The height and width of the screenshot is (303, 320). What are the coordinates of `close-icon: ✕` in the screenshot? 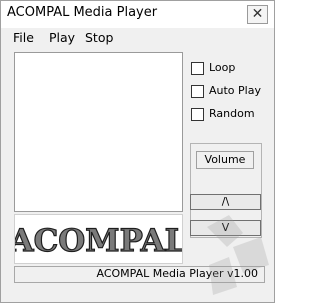 It's located at (257, 14).